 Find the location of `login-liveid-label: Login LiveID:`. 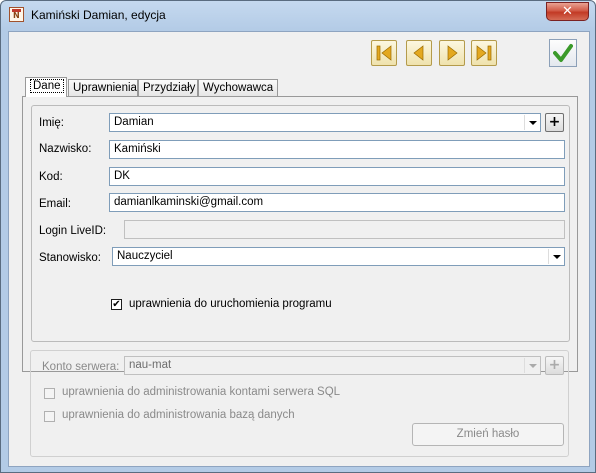

login-liveid-label: Login LiveID: is located at coordinates (73, 231).